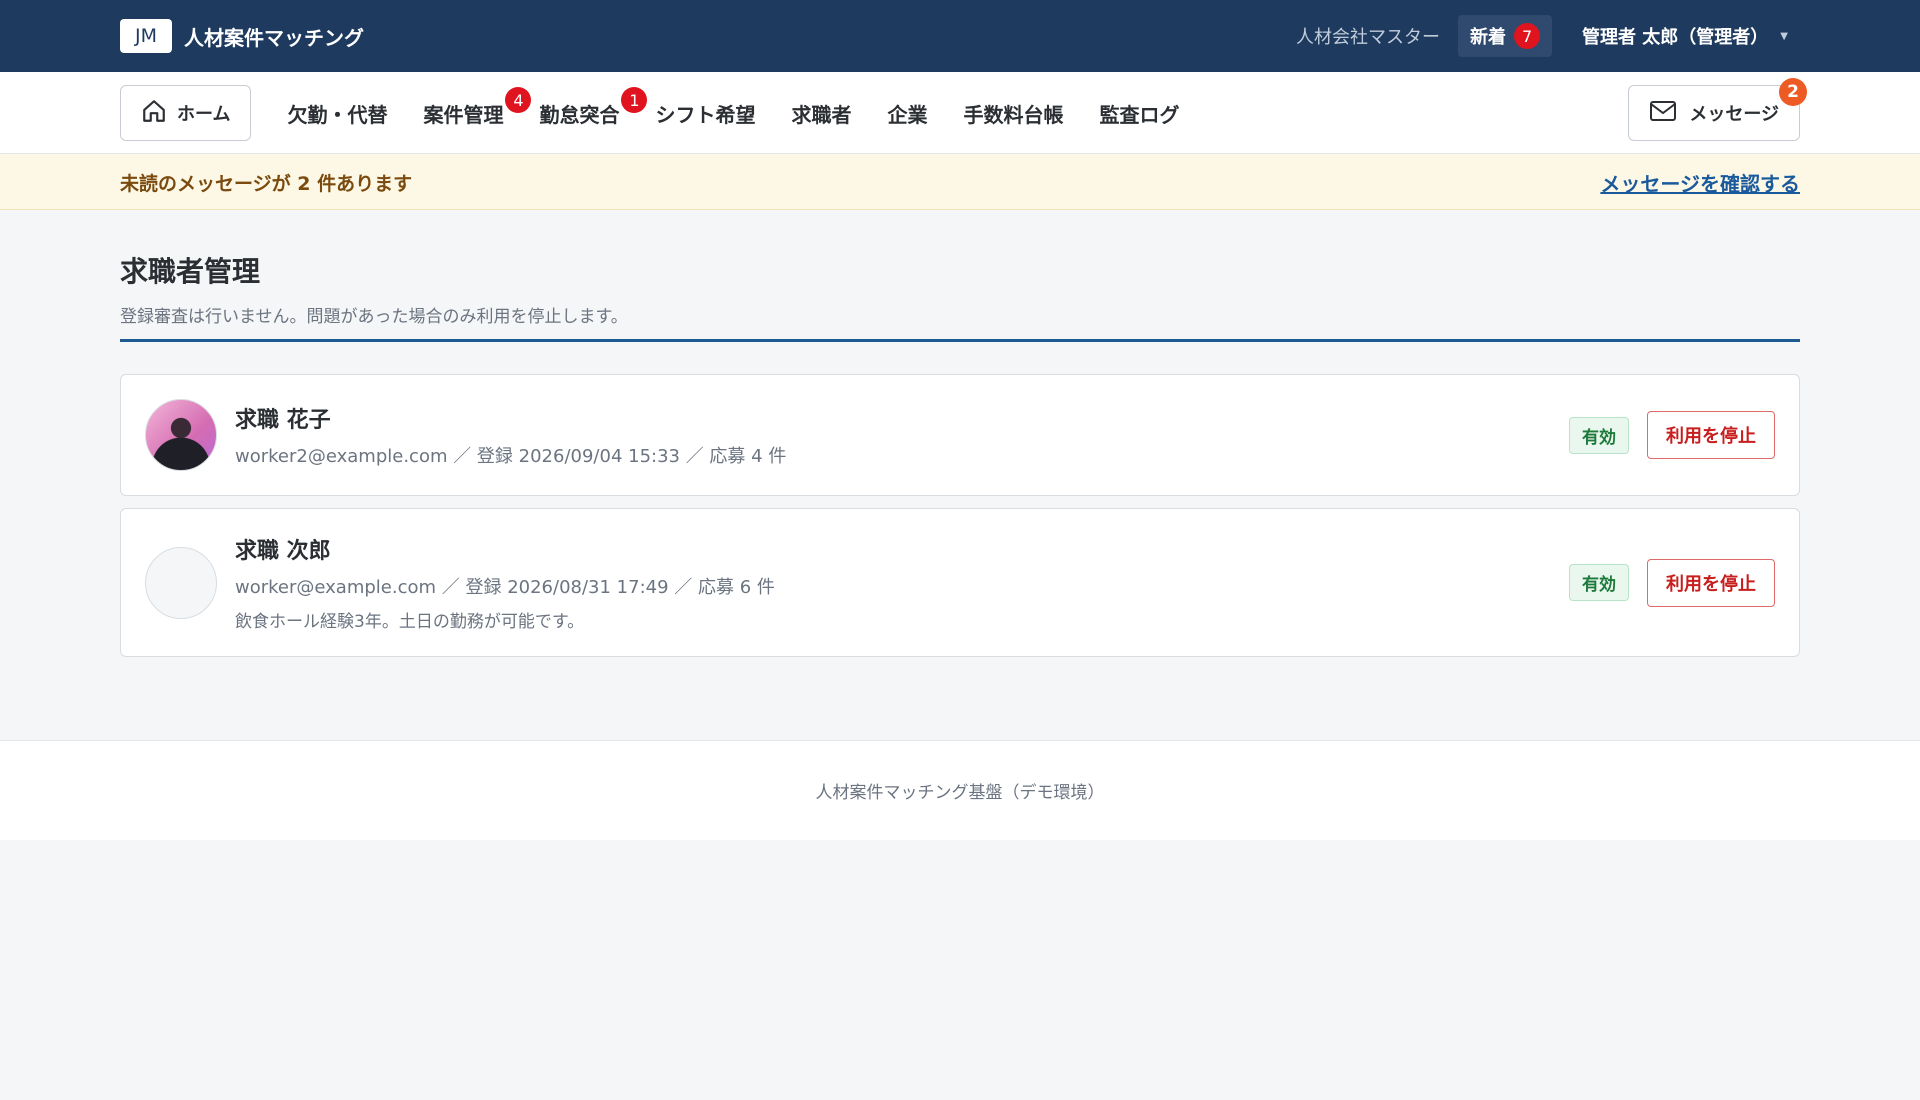 The image size is (1920, 1100). Describe the element at coordinates (337, 113) in the screenshot. I see `nav-item-absence: 欠勤・代替` at that location.